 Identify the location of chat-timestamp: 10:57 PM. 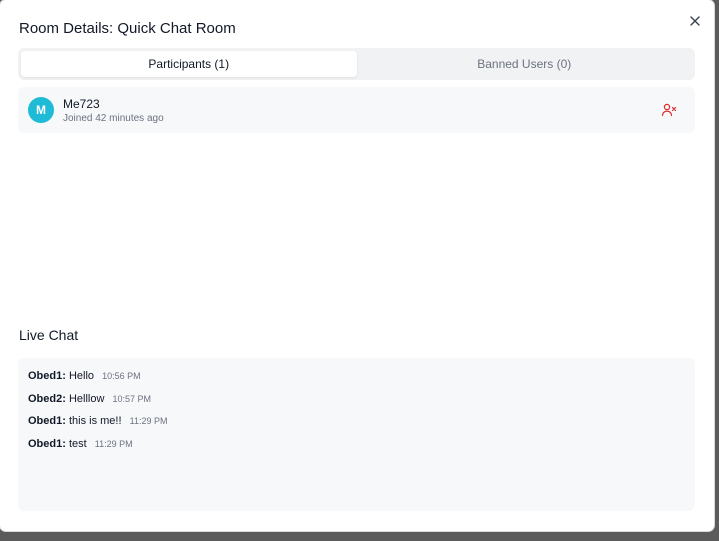
(132, 398).